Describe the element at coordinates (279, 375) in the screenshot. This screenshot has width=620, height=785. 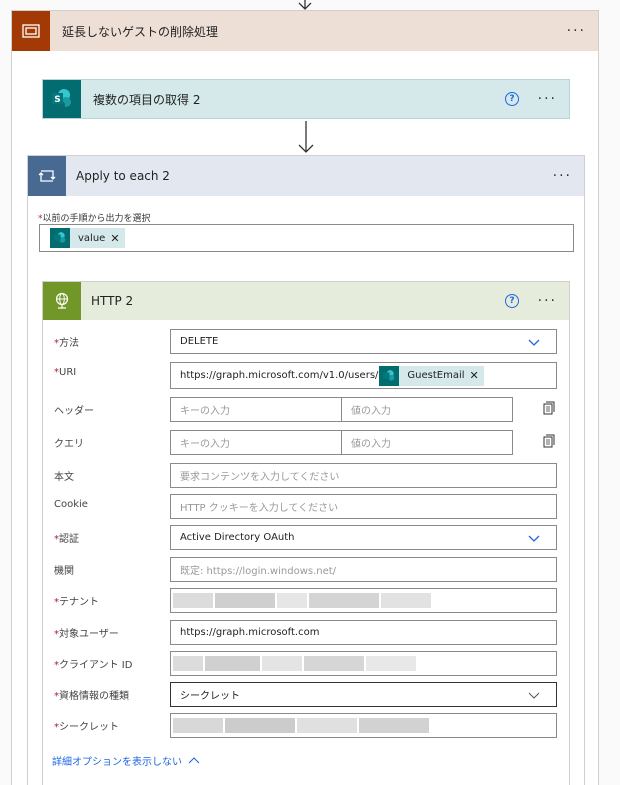
I see `uri-value: https://graph.microsoft.com/v1.0/users/` at that location.